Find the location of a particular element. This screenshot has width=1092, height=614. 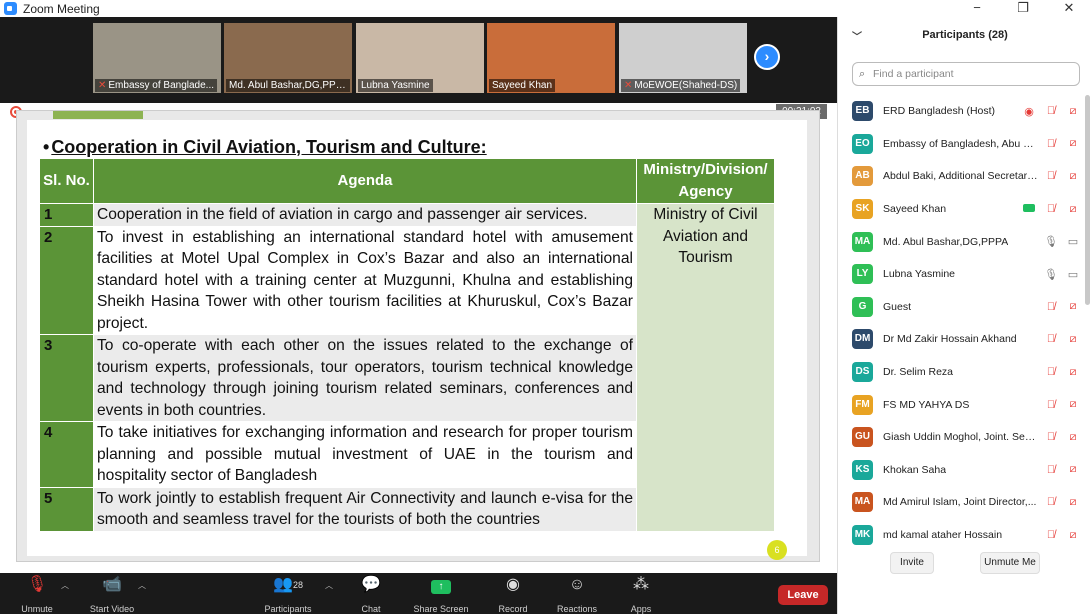

participant-row: AB Abdul Baki, Additional Secretary... 🎙̸ ⧄ is located at coordinates (961, 176).